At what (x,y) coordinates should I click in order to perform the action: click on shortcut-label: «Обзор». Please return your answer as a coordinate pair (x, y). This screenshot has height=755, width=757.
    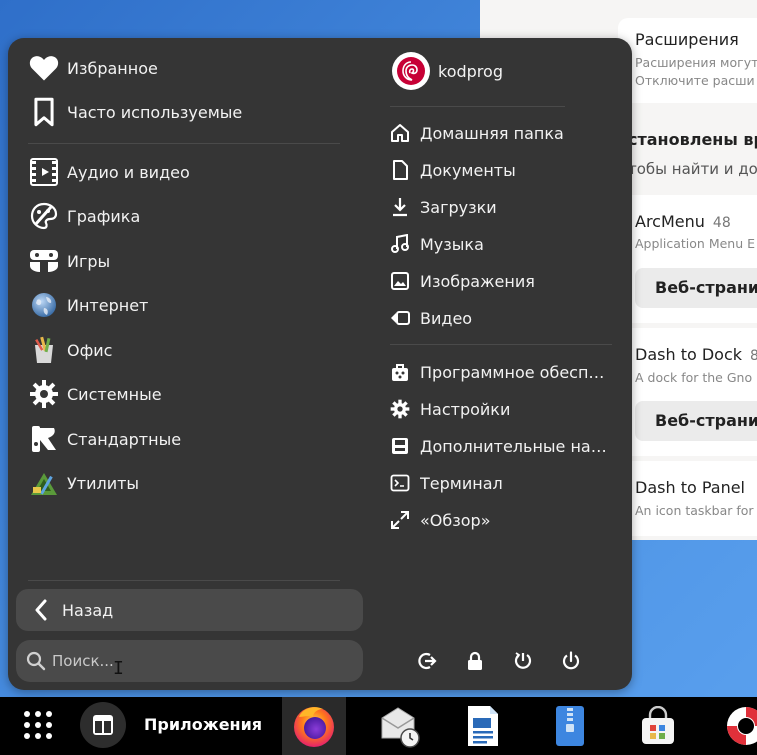
    Looking at the image, I should click on (455, 520).